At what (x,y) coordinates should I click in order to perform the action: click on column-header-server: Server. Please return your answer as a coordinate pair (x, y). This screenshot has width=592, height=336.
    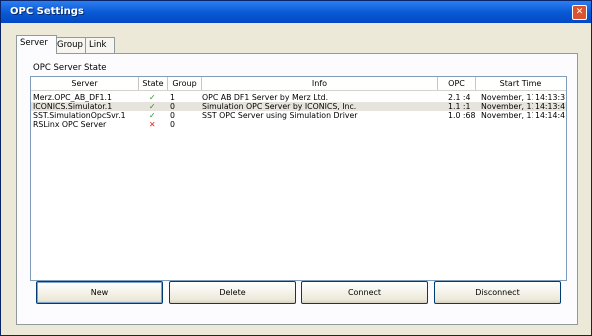
    Looking at the image, I should click on (85, 83).